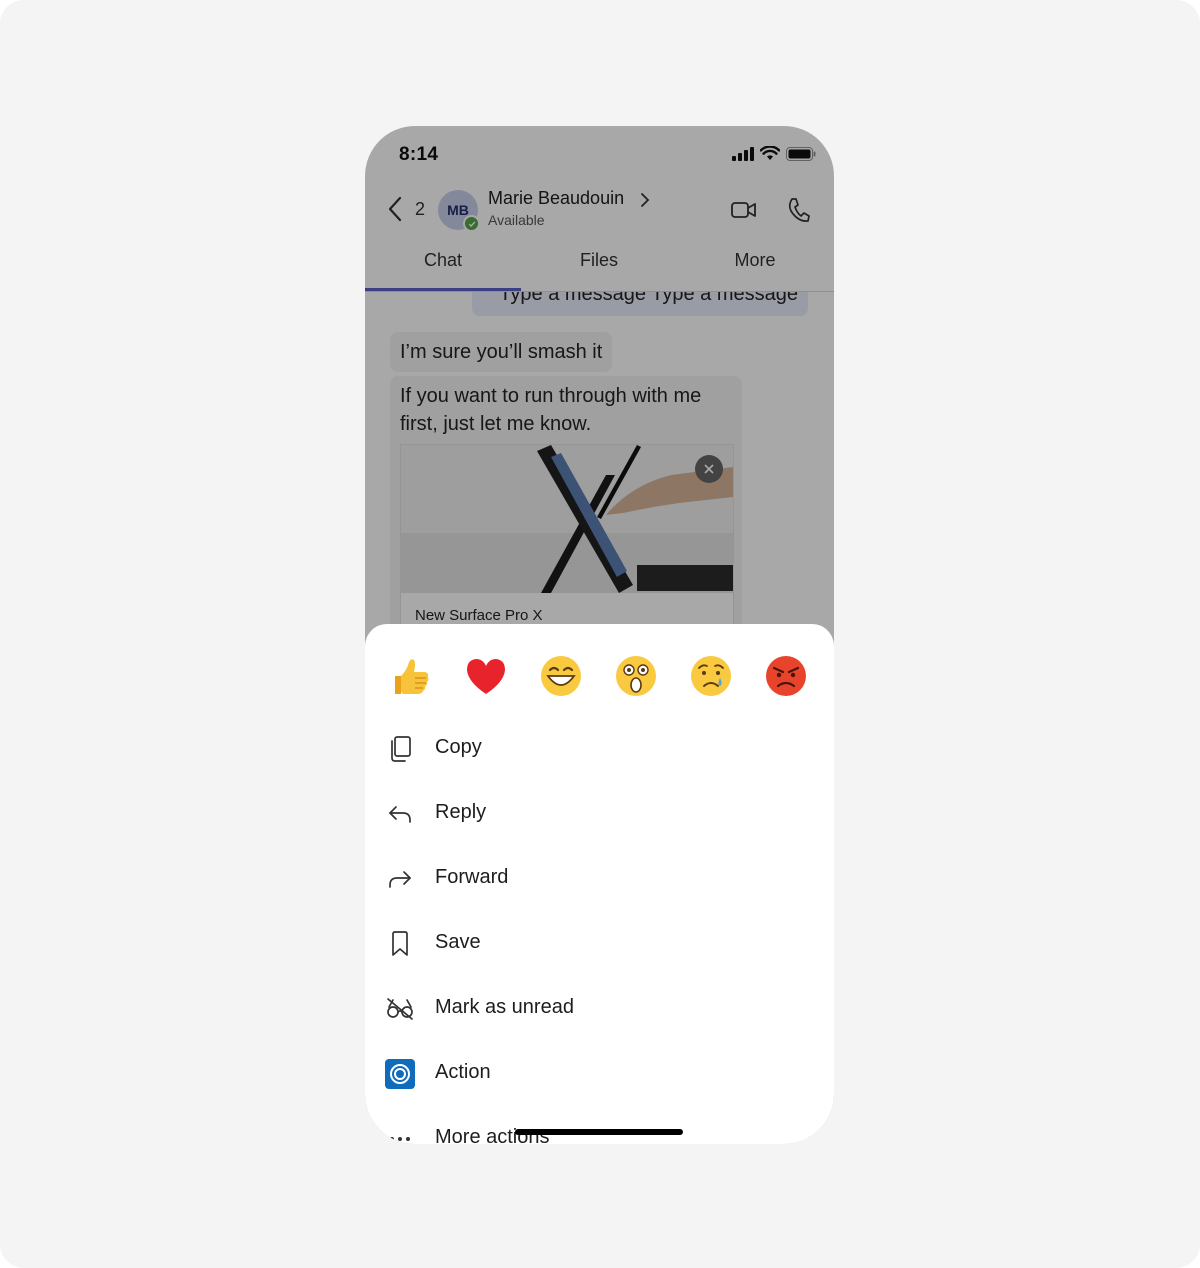  What do you see at coordinates (599, 941) in the screenshot?
I see `menu-item-save: Save` at bounding box center [599, 941].